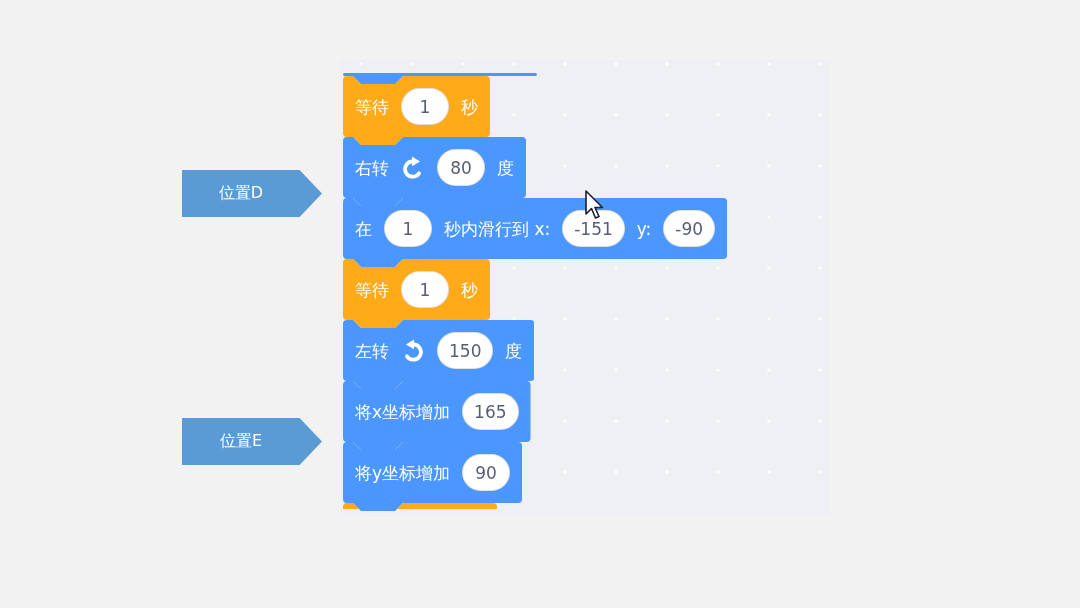 This screenshot has width=1080, height=608. I want to click on number-field: 80, so click(461, 167).